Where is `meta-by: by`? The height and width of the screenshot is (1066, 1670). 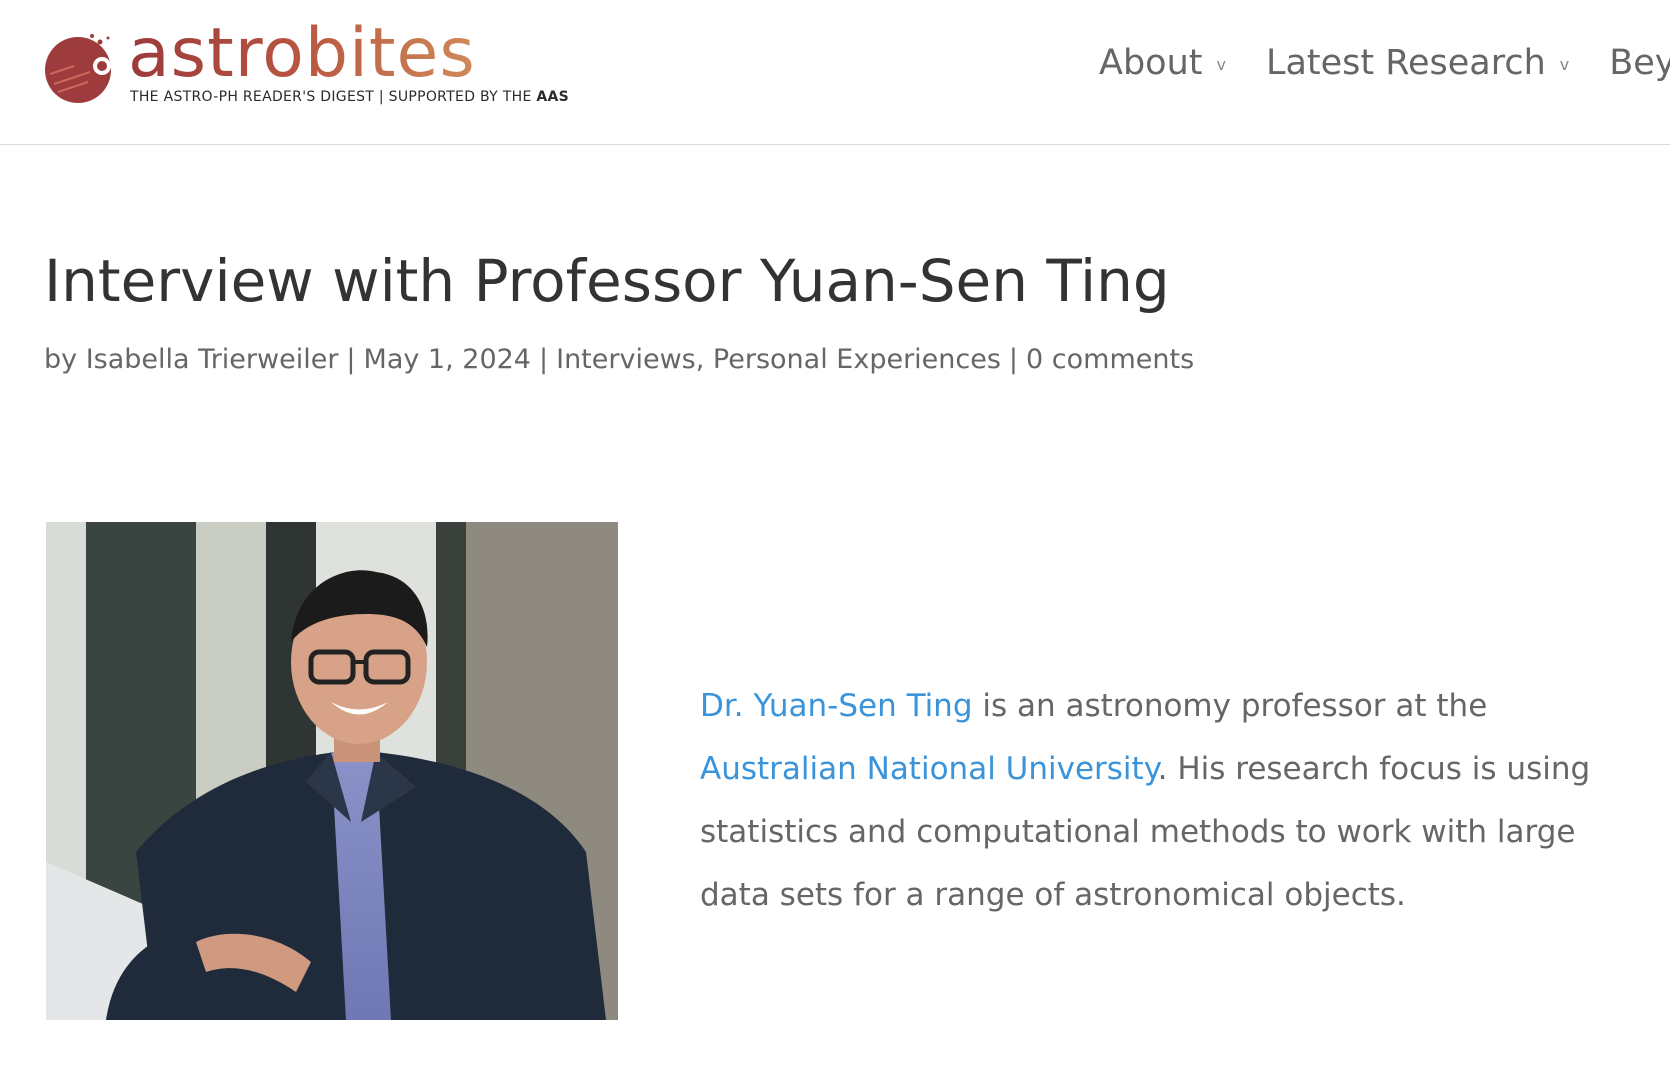 meta-by: by is located at coordinates (61, 359).